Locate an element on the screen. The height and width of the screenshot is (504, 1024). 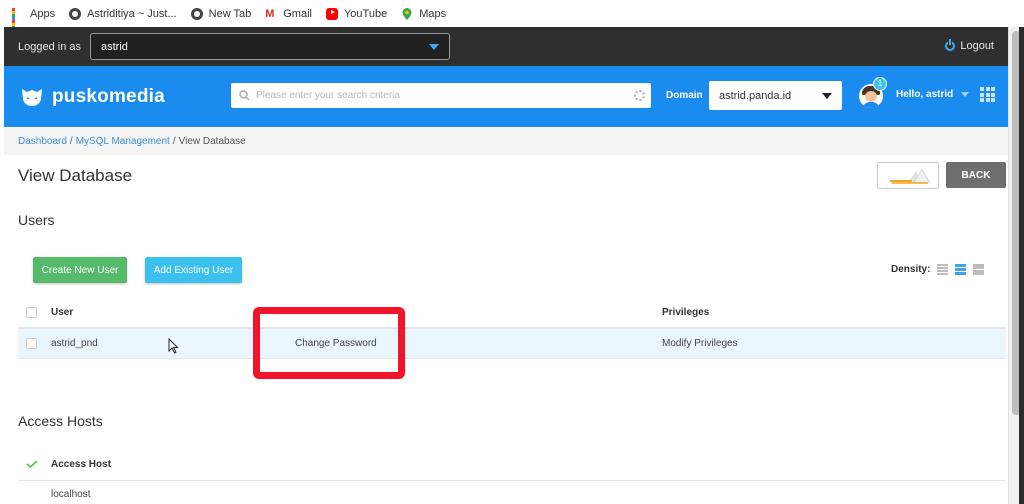
brand-logo: puskomedia is located at coordinates (92, 97).